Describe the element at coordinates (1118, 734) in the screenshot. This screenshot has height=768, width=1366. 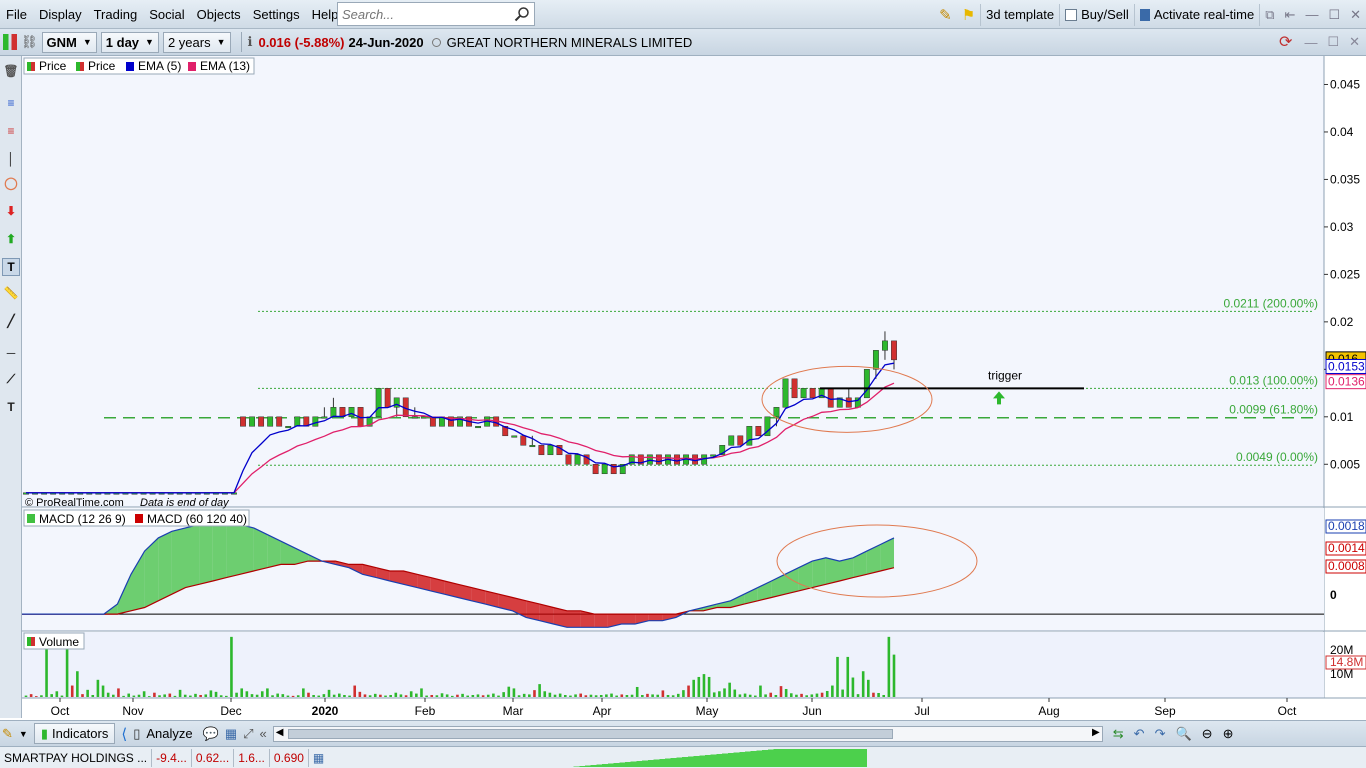
I see `sync-icon: ⇆` at that location.